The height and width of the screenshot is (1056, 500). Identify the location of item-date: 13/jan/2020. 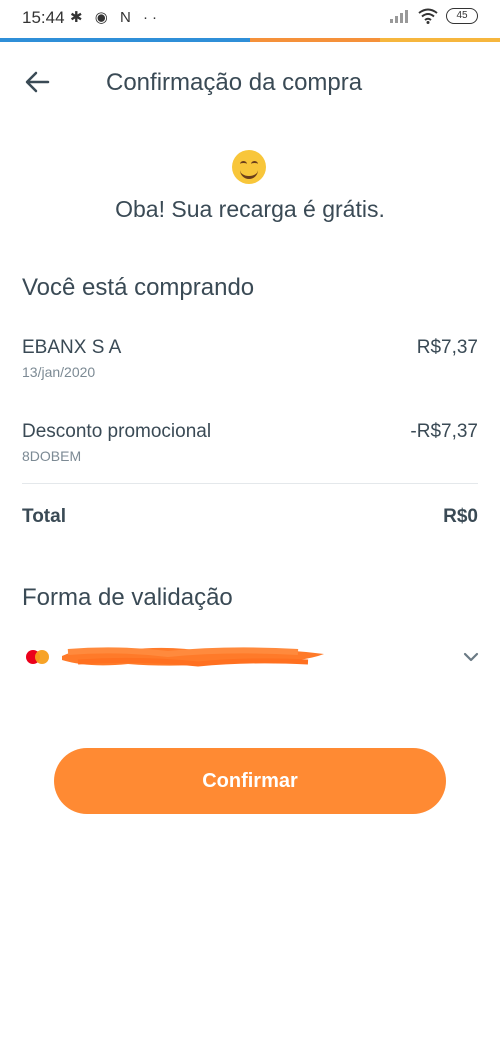
(59, 372).